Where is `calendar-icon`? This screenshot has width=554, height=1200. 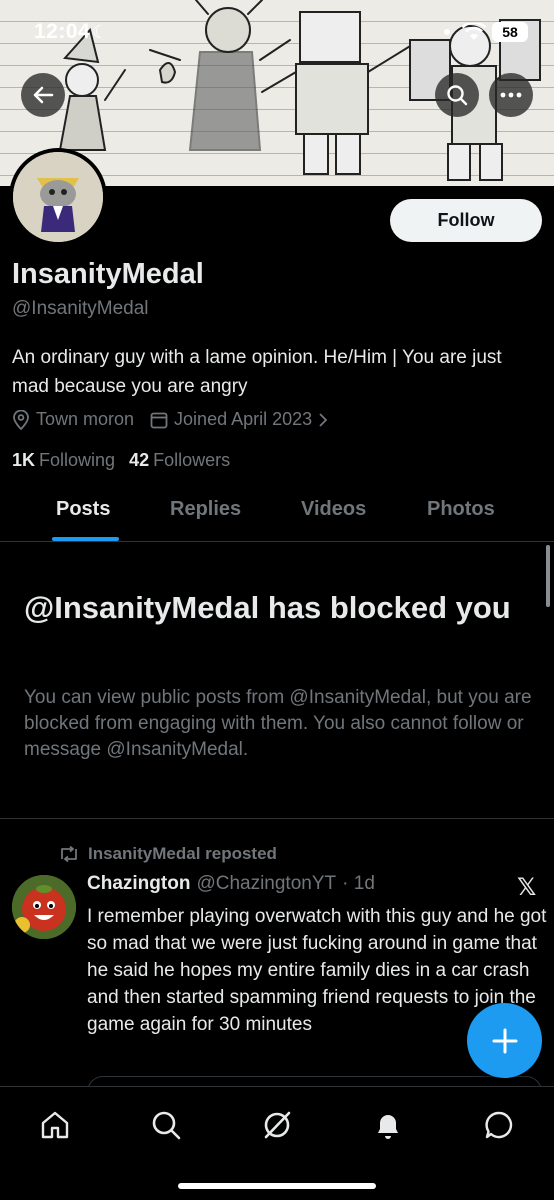
calendar-icon is located at coordinates (159, 420).